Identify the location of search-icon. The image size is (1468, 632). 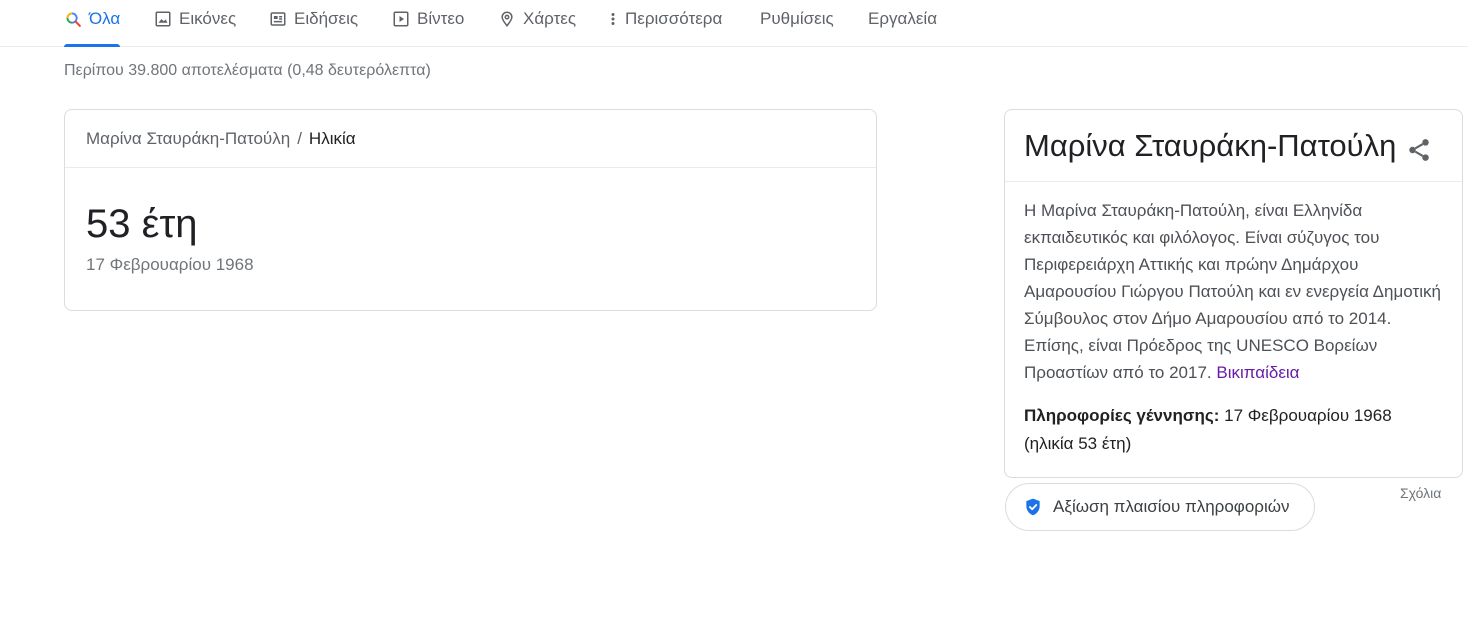
(73, 19).